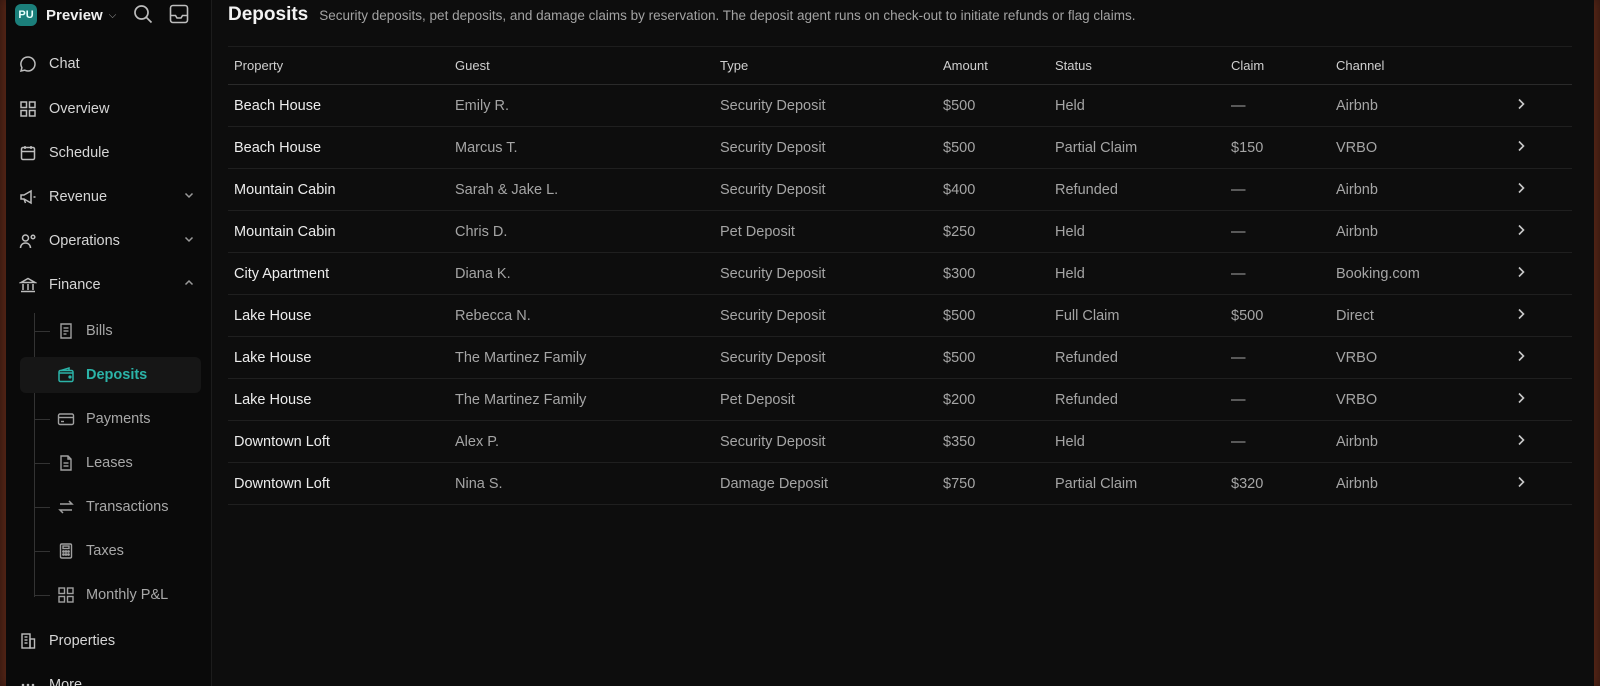  What do you see at coordinates (66, 375) in the screenshot?
I see `wallet-icon` at bounding box center [66, 375].